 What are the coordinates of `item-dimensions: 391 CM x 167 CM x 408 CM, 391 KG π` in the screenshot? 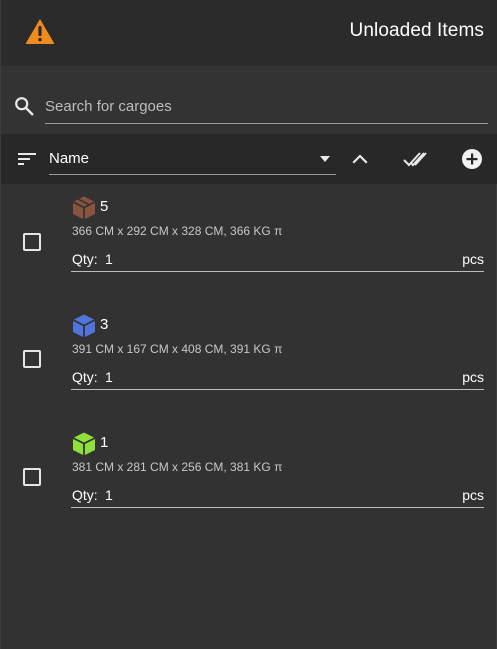 It's located at (177, 349).